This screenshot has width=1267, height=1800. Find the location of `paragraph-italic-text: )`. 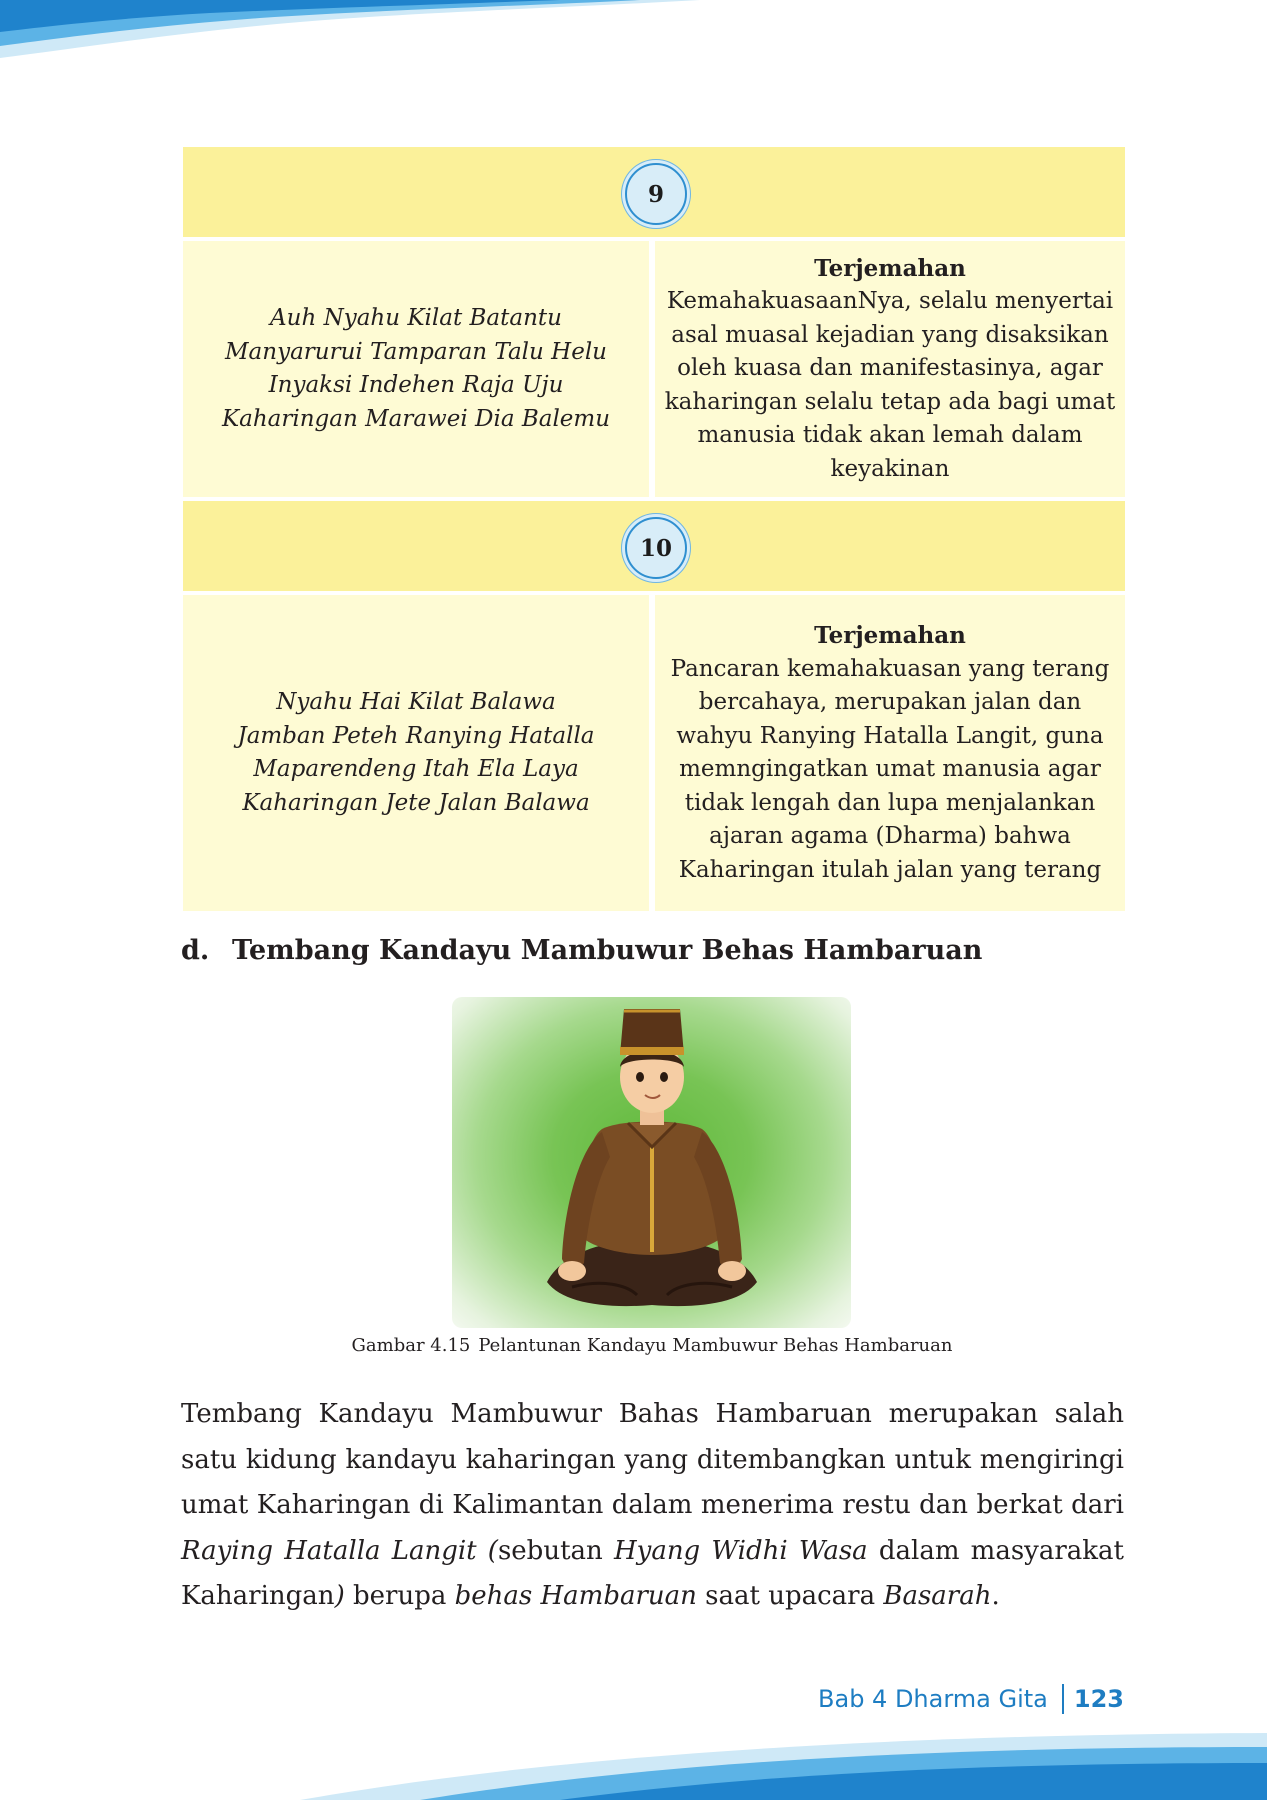

paragraph-italic-text: ) is located at coordinates (339, 1596).